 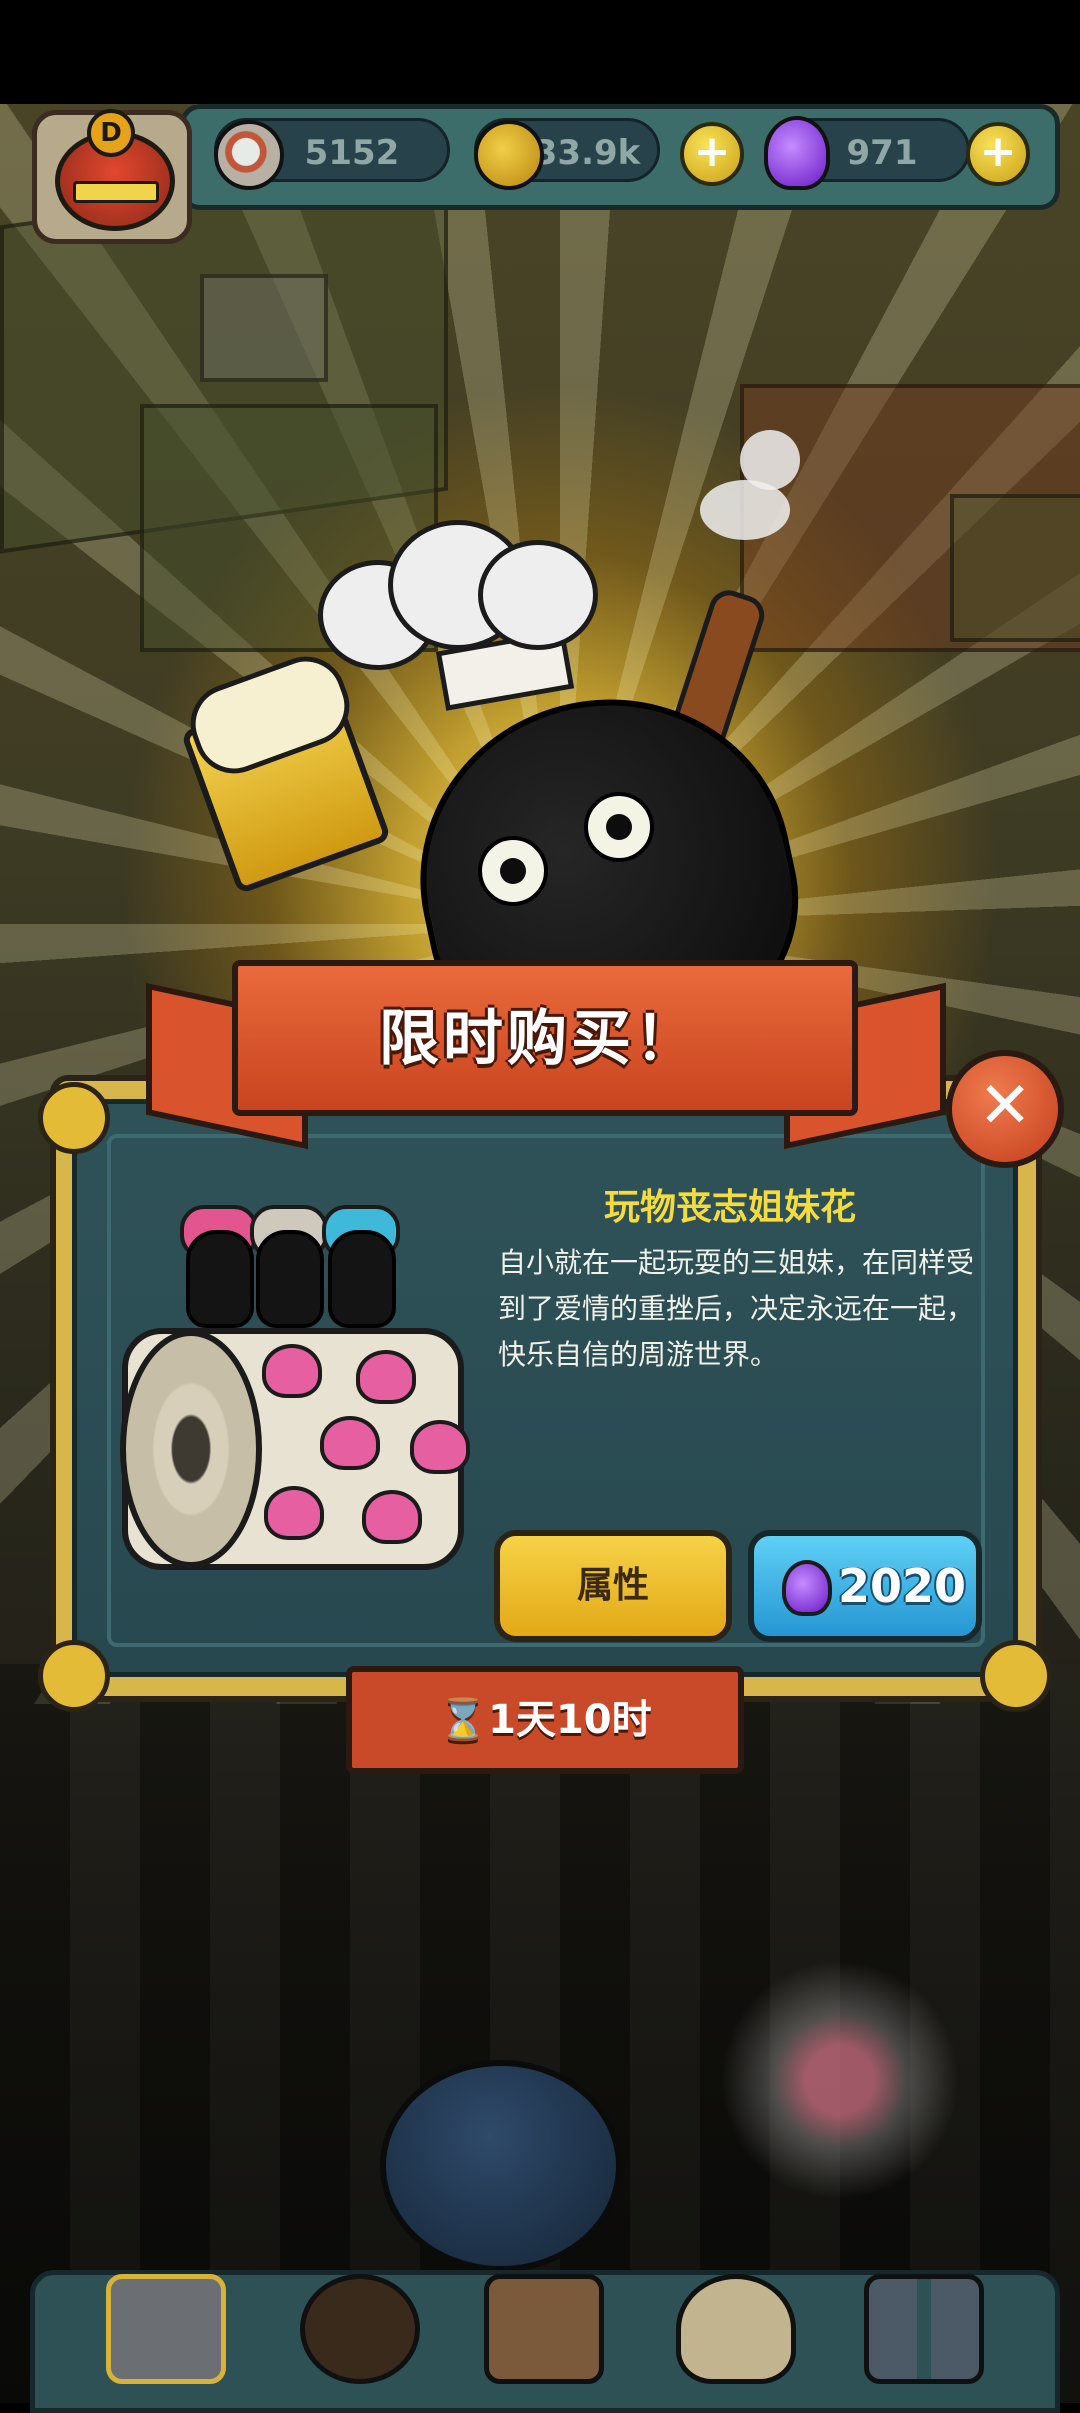 I want to click on eyeball-icon, so click(x=249, y=155).